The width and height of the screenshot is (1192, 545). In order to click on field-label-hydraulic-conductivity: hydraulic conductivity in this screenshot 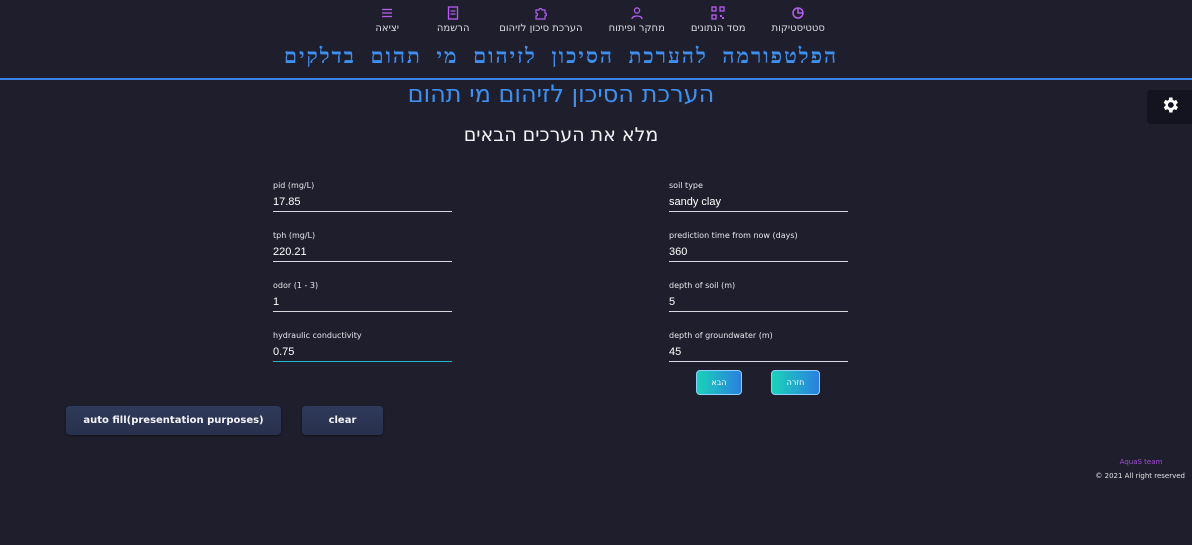, I will do `click(317, 335)`.